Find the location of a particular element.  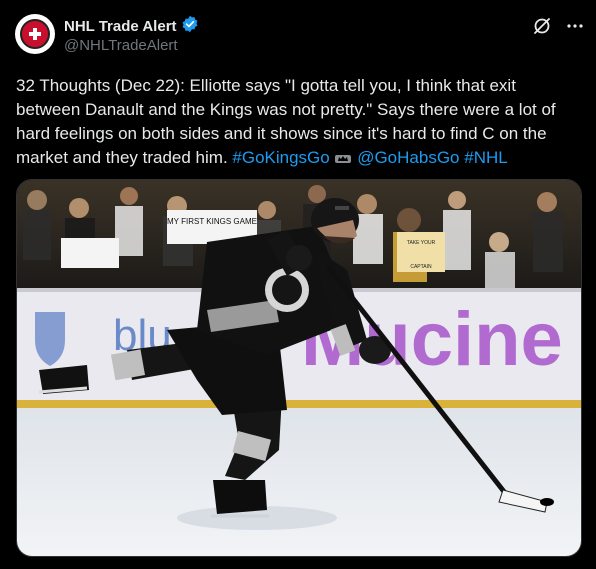

avatar is located at coordinates (35, 34).